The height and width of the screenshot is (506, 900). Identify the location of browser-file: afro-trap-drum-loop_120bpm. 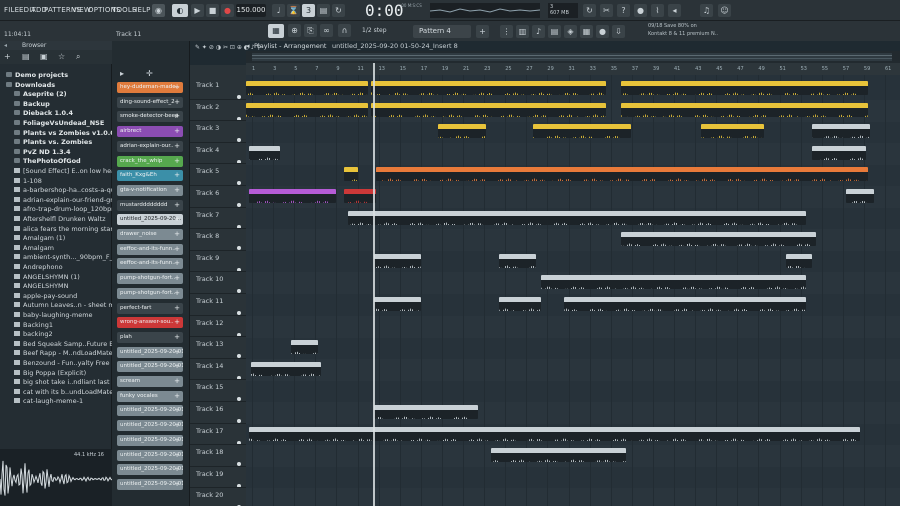
(56, 209).